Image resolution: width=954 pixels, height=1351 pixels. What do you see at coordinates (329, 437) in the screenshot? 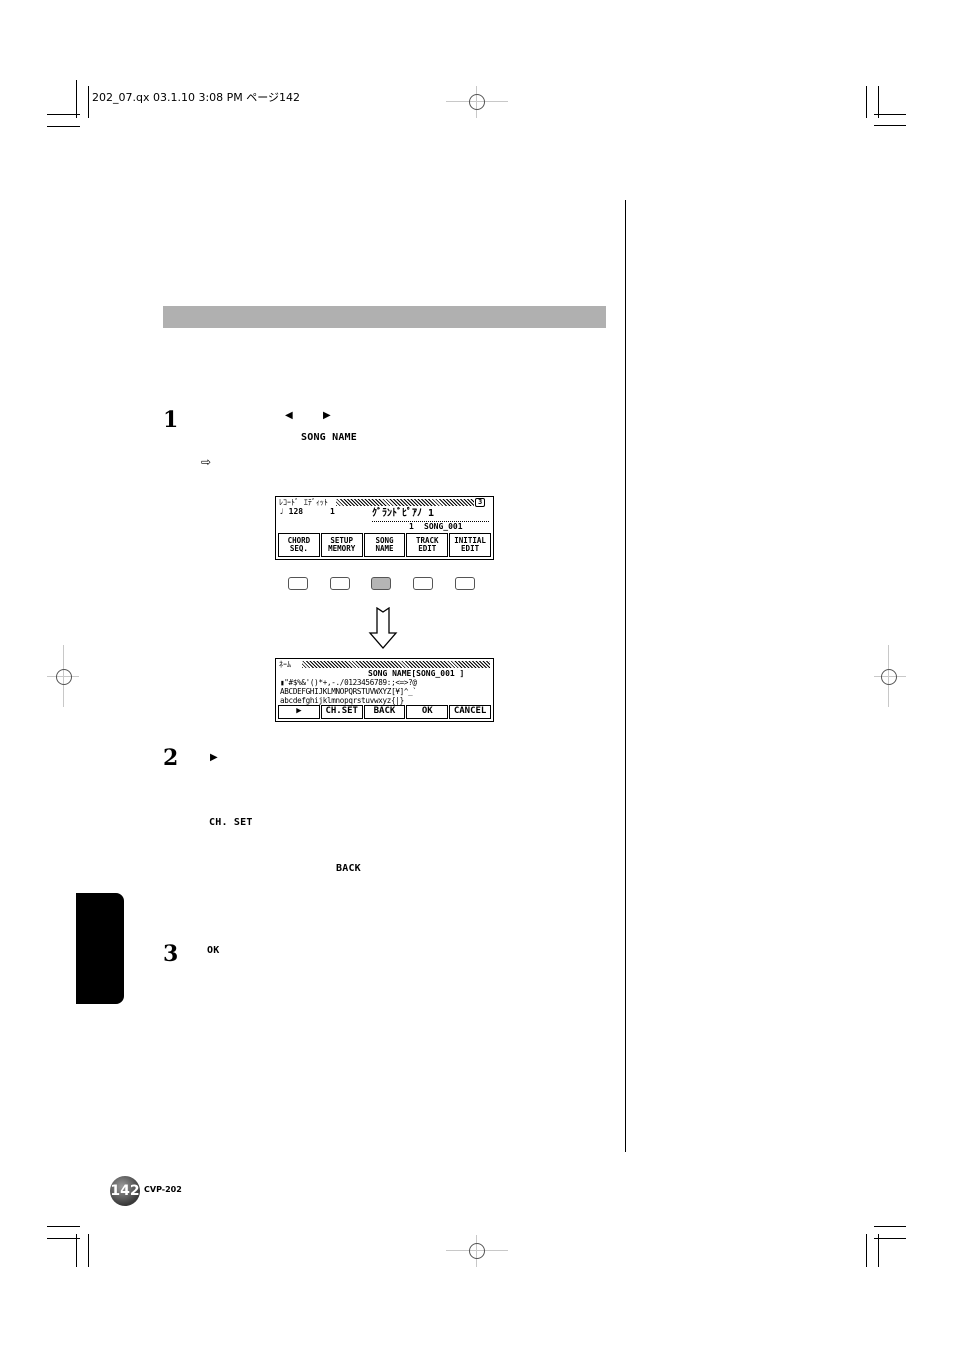
I see `song-name-label: SONG NAME` at bounding box center [329, 437].